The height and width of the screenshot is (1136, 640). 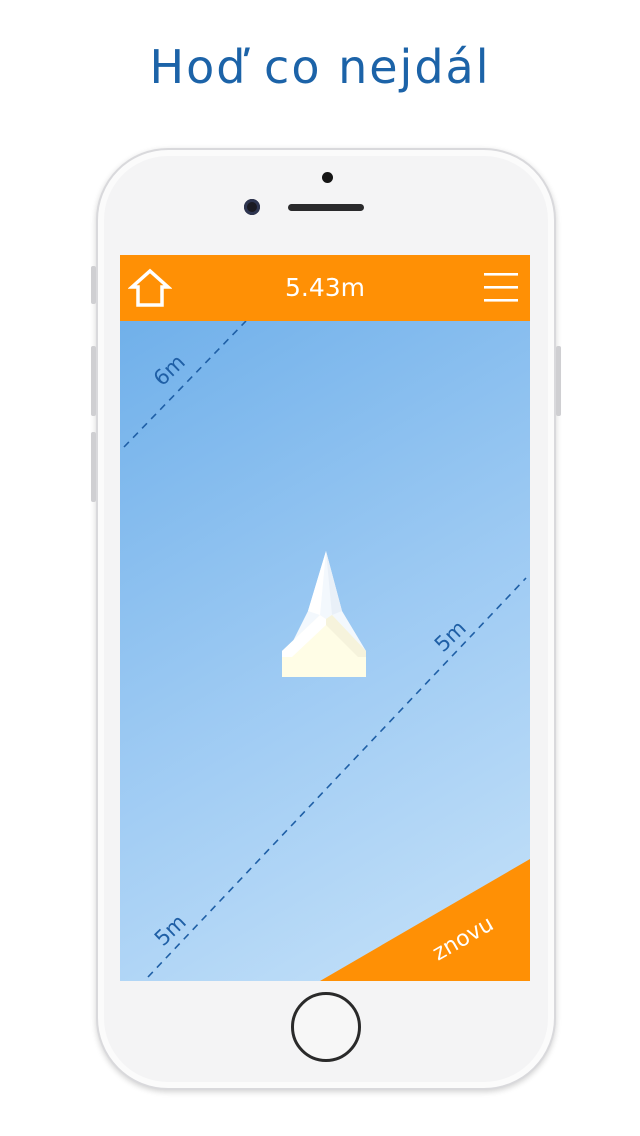 I want to click on distance-label-5m-lower: 5m, so click(x=170, y=930).